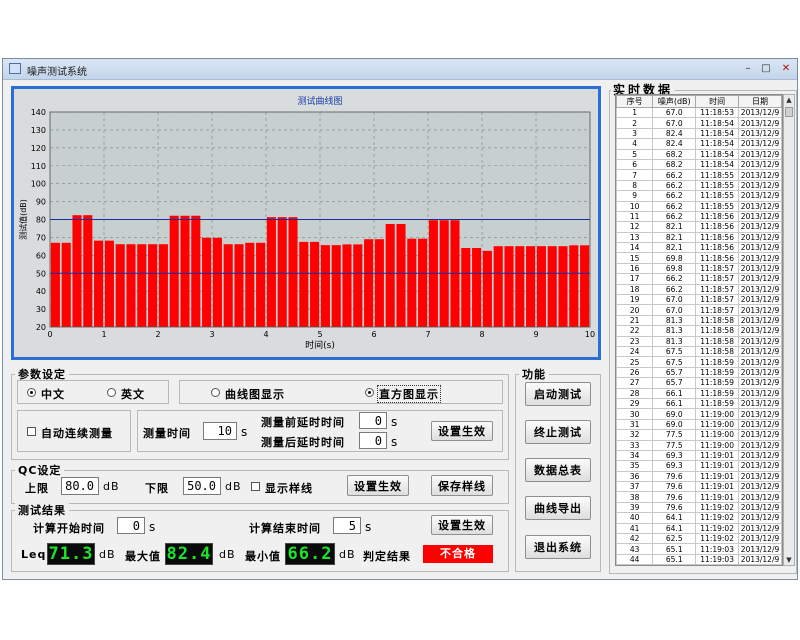 The height and width of the screenshot is (640, 800). What do you see at coordinates (699, 196) in the screenshot?
I see `table-row: 9 66.2 11:18:55 2013/12/9` at bounding box center [699, 196].